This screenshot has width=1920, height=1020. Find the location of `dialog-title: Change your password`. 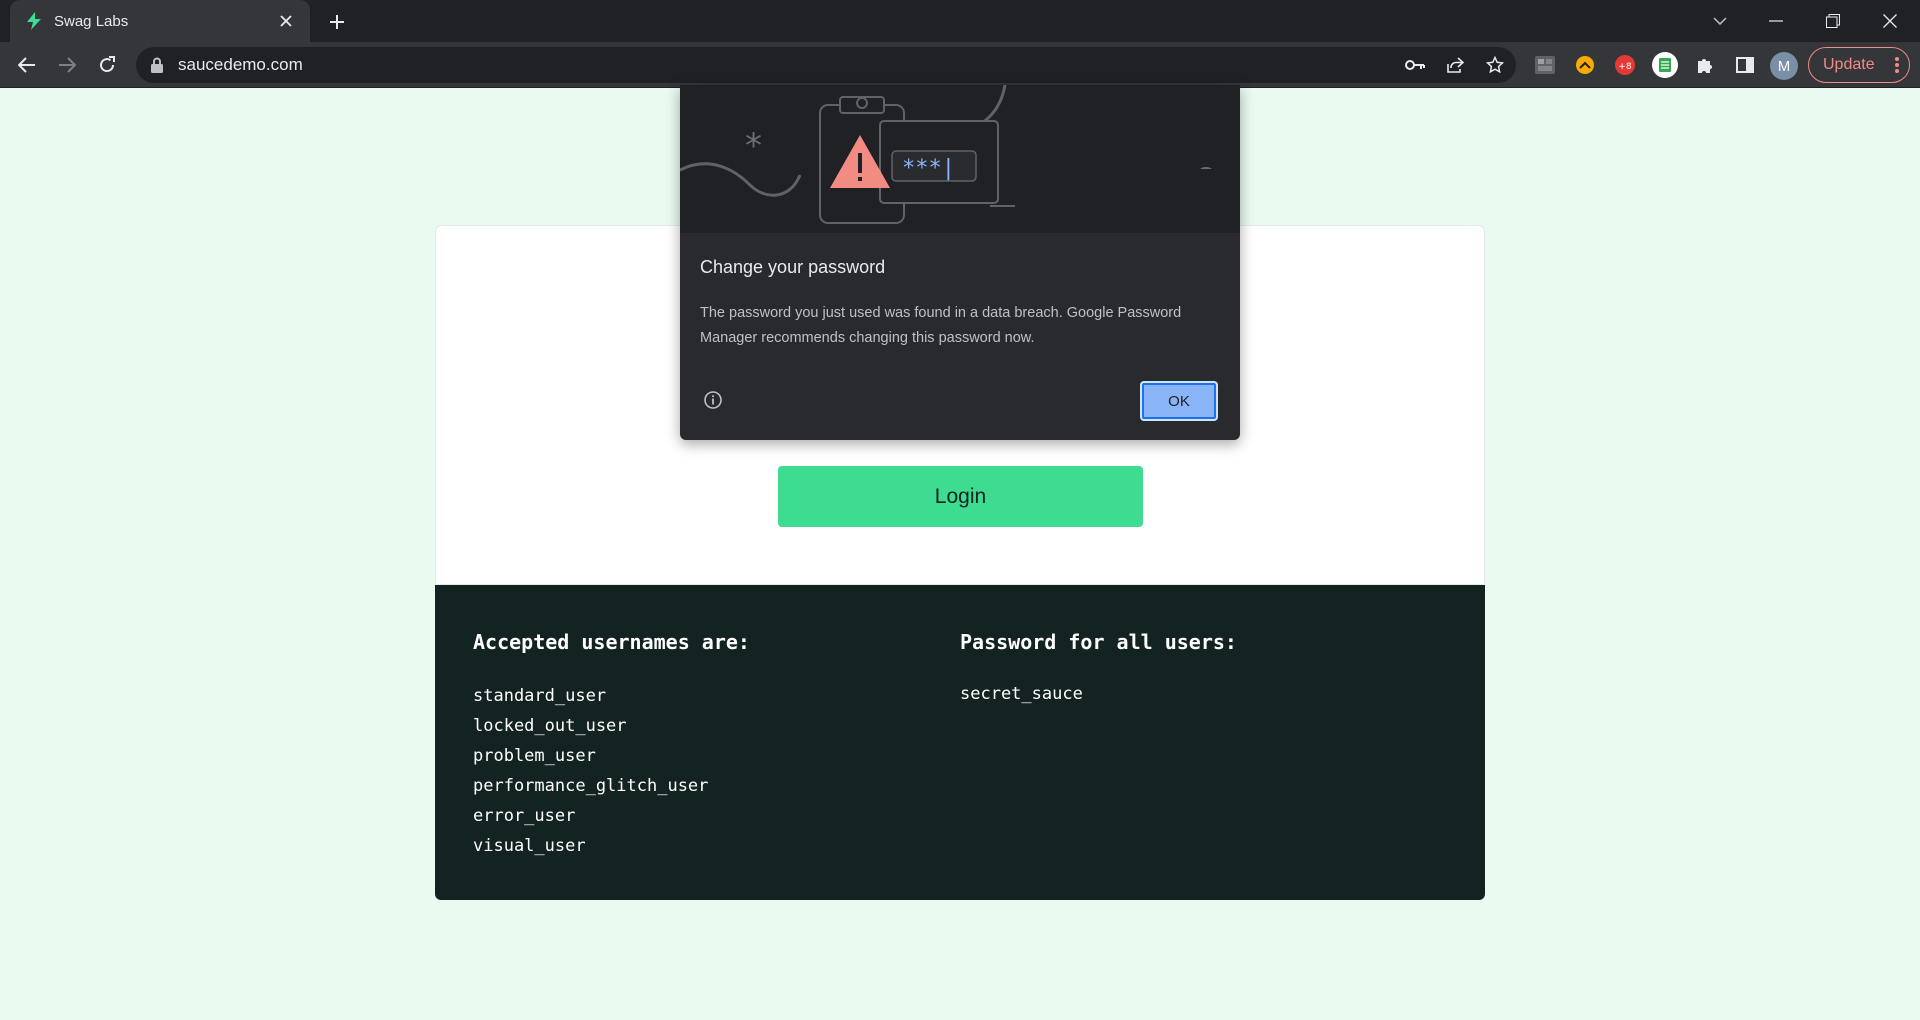

dialog-title: Change your password is located at coordinates (793, 267).